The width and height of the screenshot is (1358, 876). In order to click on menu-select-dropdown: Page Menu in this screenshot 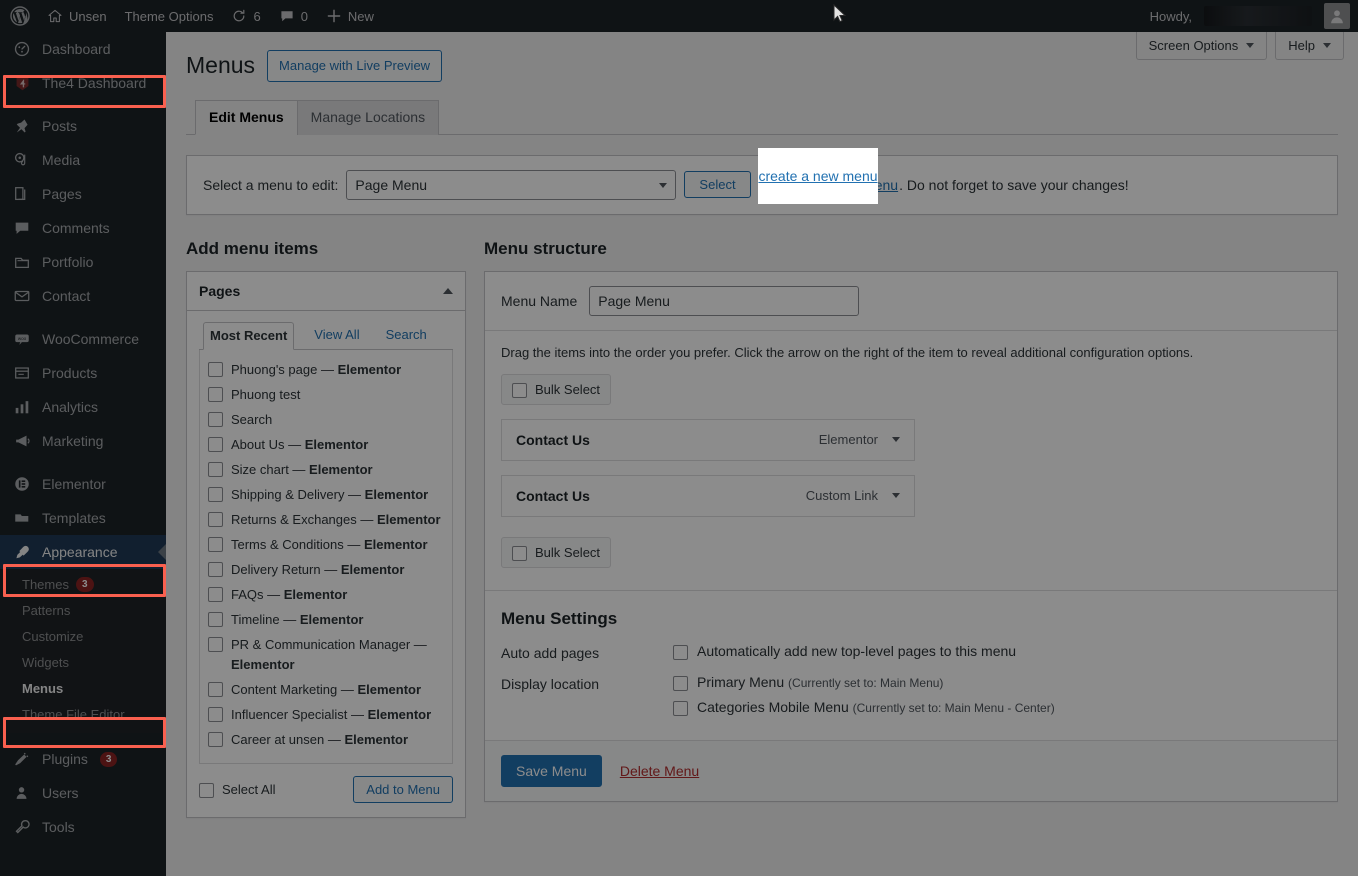, I will do `click(511, 184)`.